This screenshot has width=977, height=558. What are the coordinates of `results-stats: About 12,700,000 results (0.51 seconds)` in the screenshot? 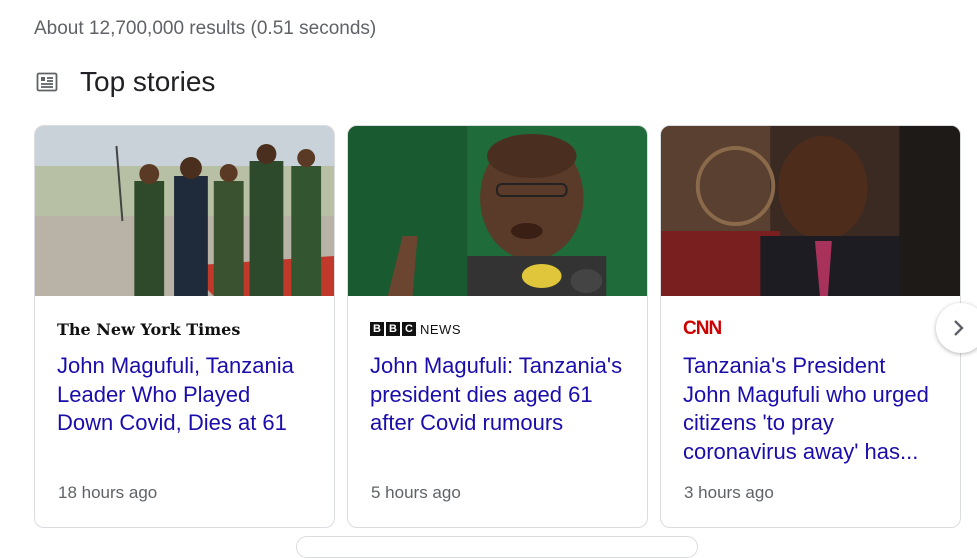 It's located at (205, 28).